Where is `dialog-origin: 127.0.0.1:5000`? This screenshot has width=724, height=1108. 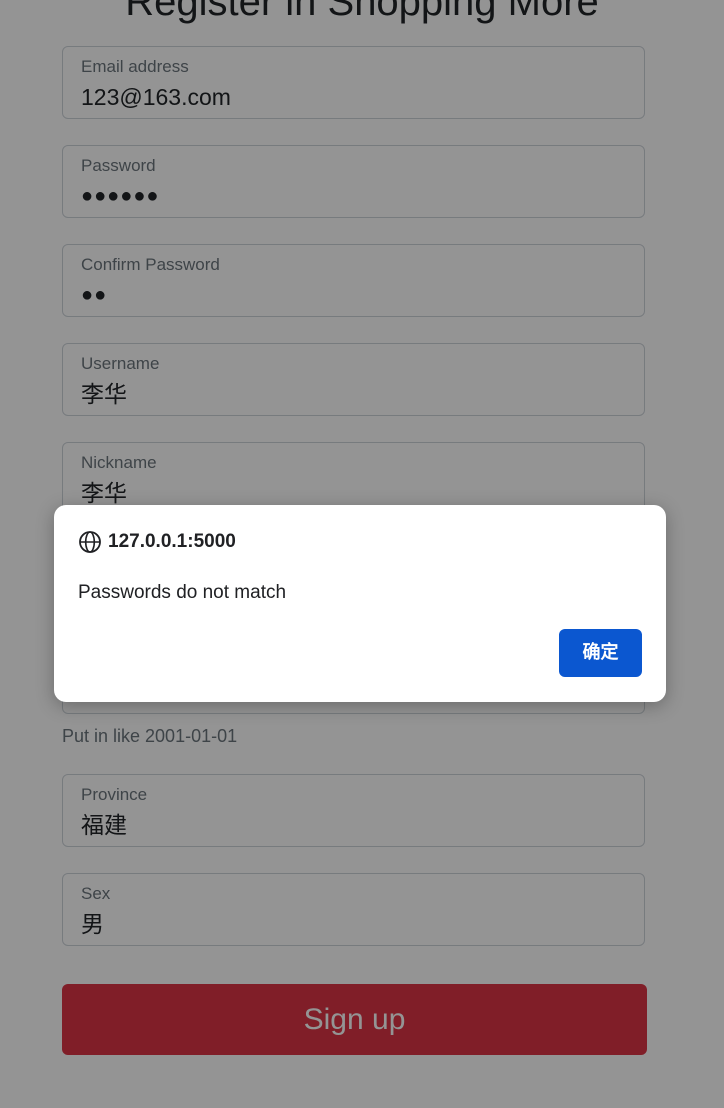
dialog-origin: 127.0.0.1:5000 is located at coordinates (172, 541).